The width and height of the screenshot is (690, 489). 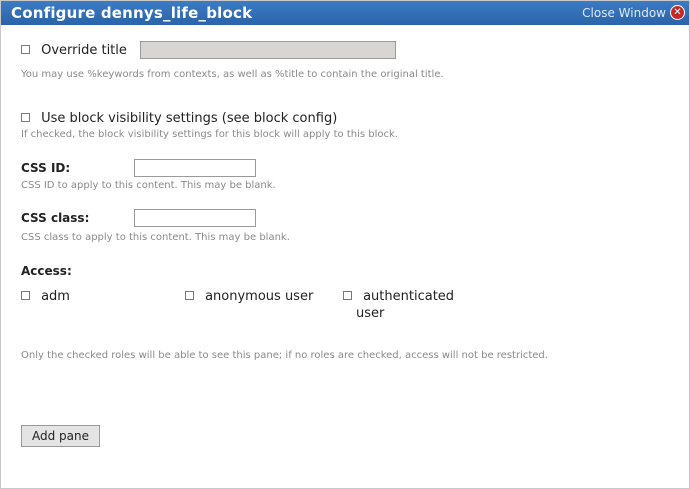 What do you see at coordinates (267, 49) in the screenshot?
I see `override-title-input` at bounding box center [267, 49].